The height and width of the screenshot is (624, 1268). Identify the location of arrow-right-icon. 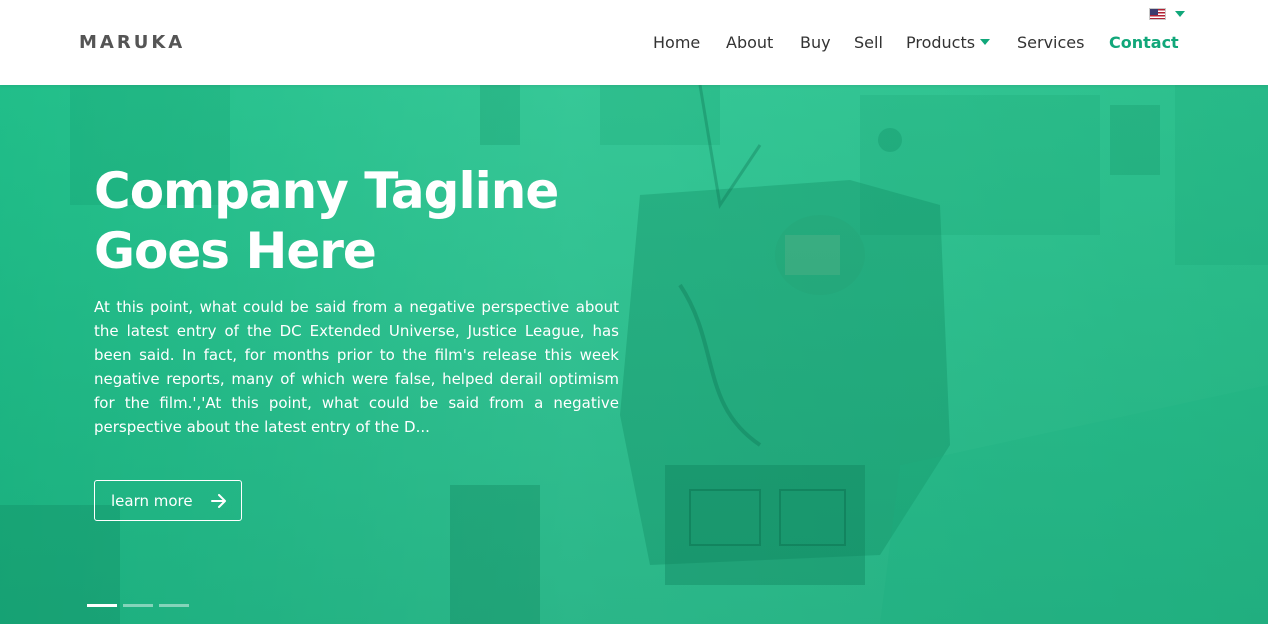
(218, 501).